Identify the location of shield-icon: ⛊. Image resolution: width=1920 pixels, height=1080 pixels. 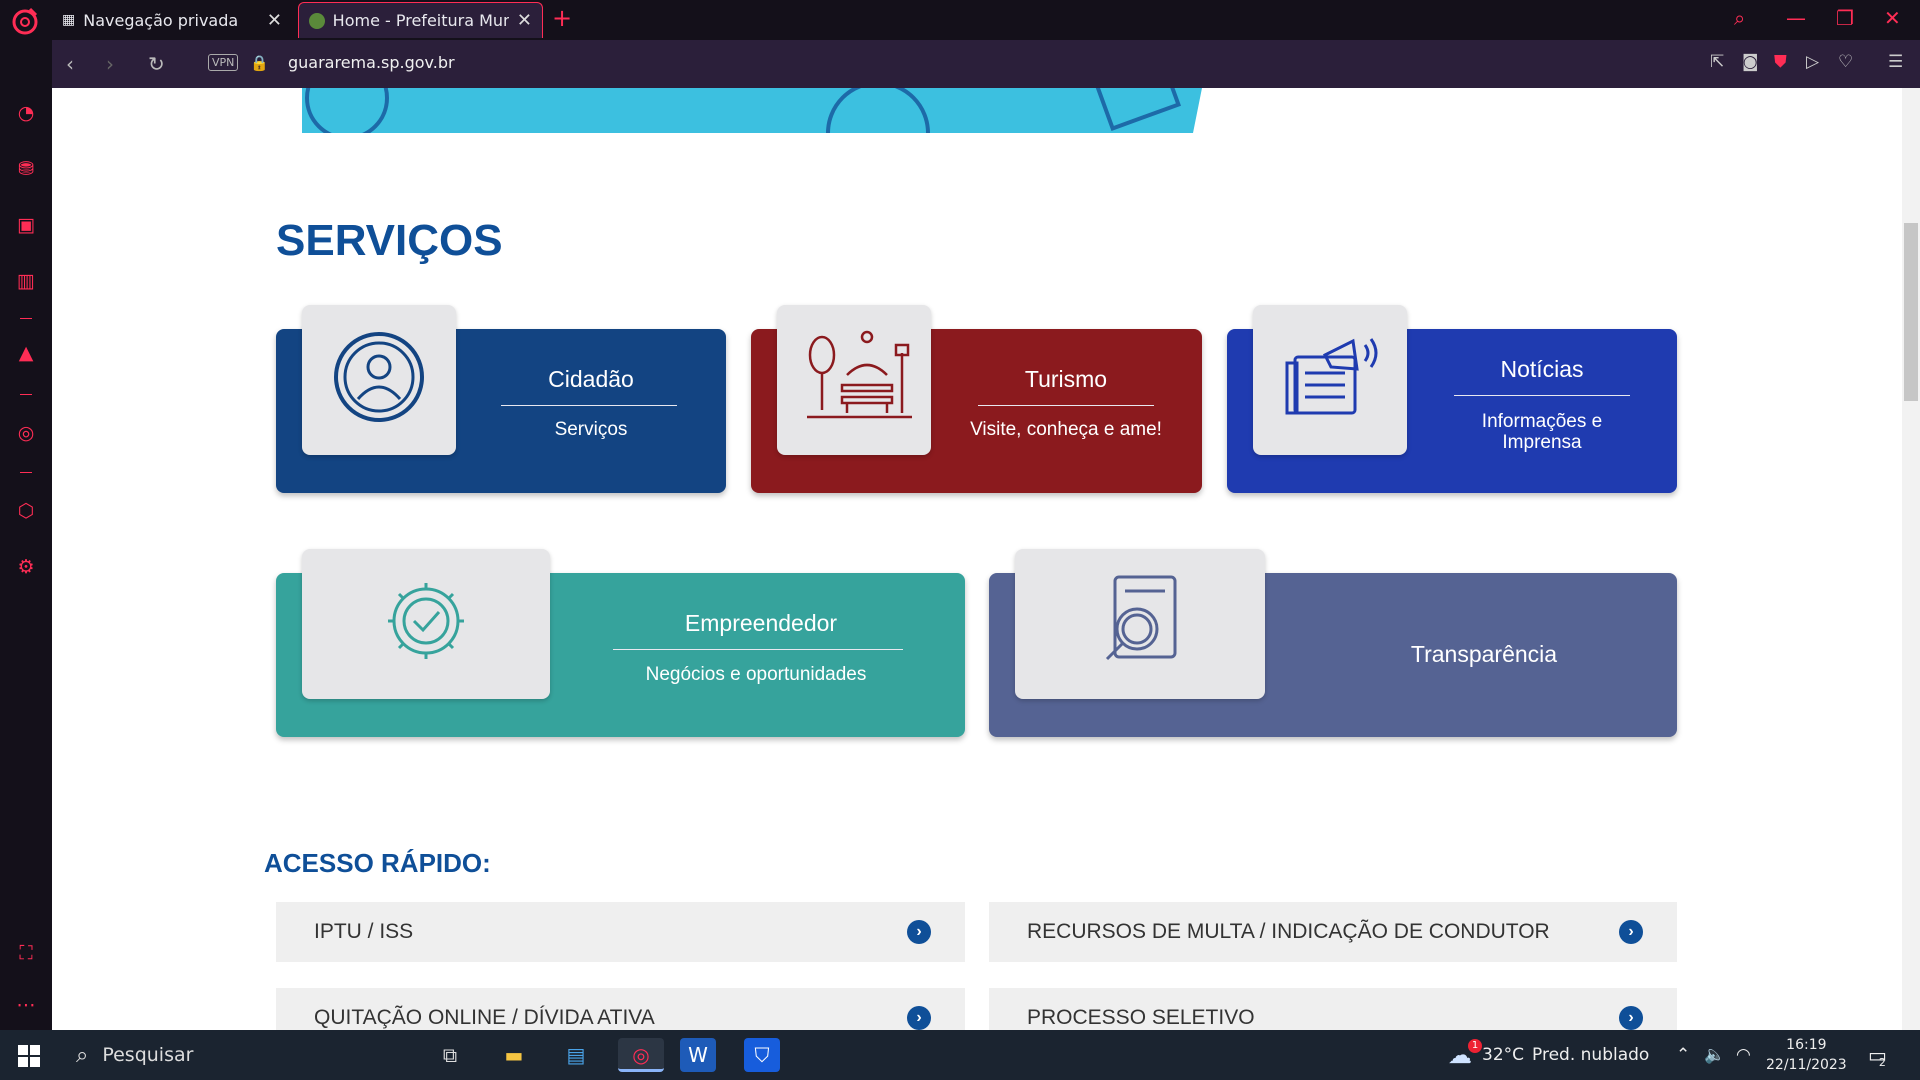
(1780, 62).